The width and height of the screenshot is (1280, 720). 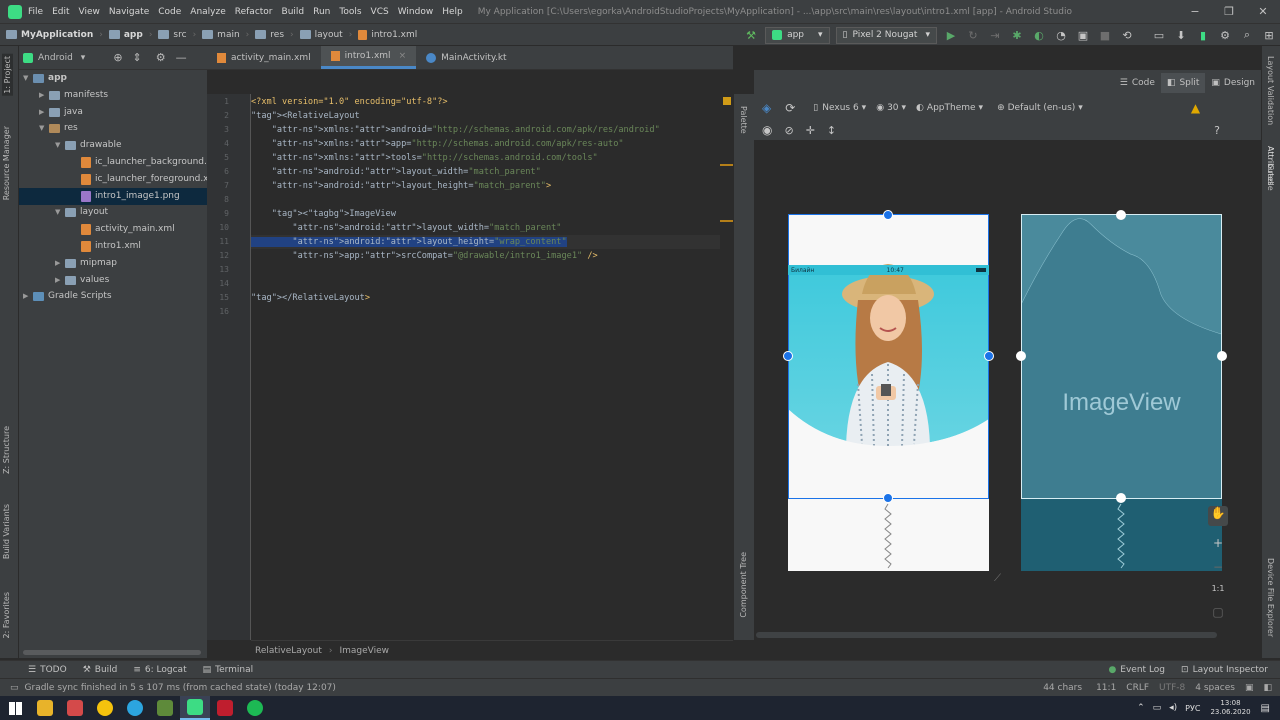 I want to click on resize-handle-left, so click(x=788, y=356).